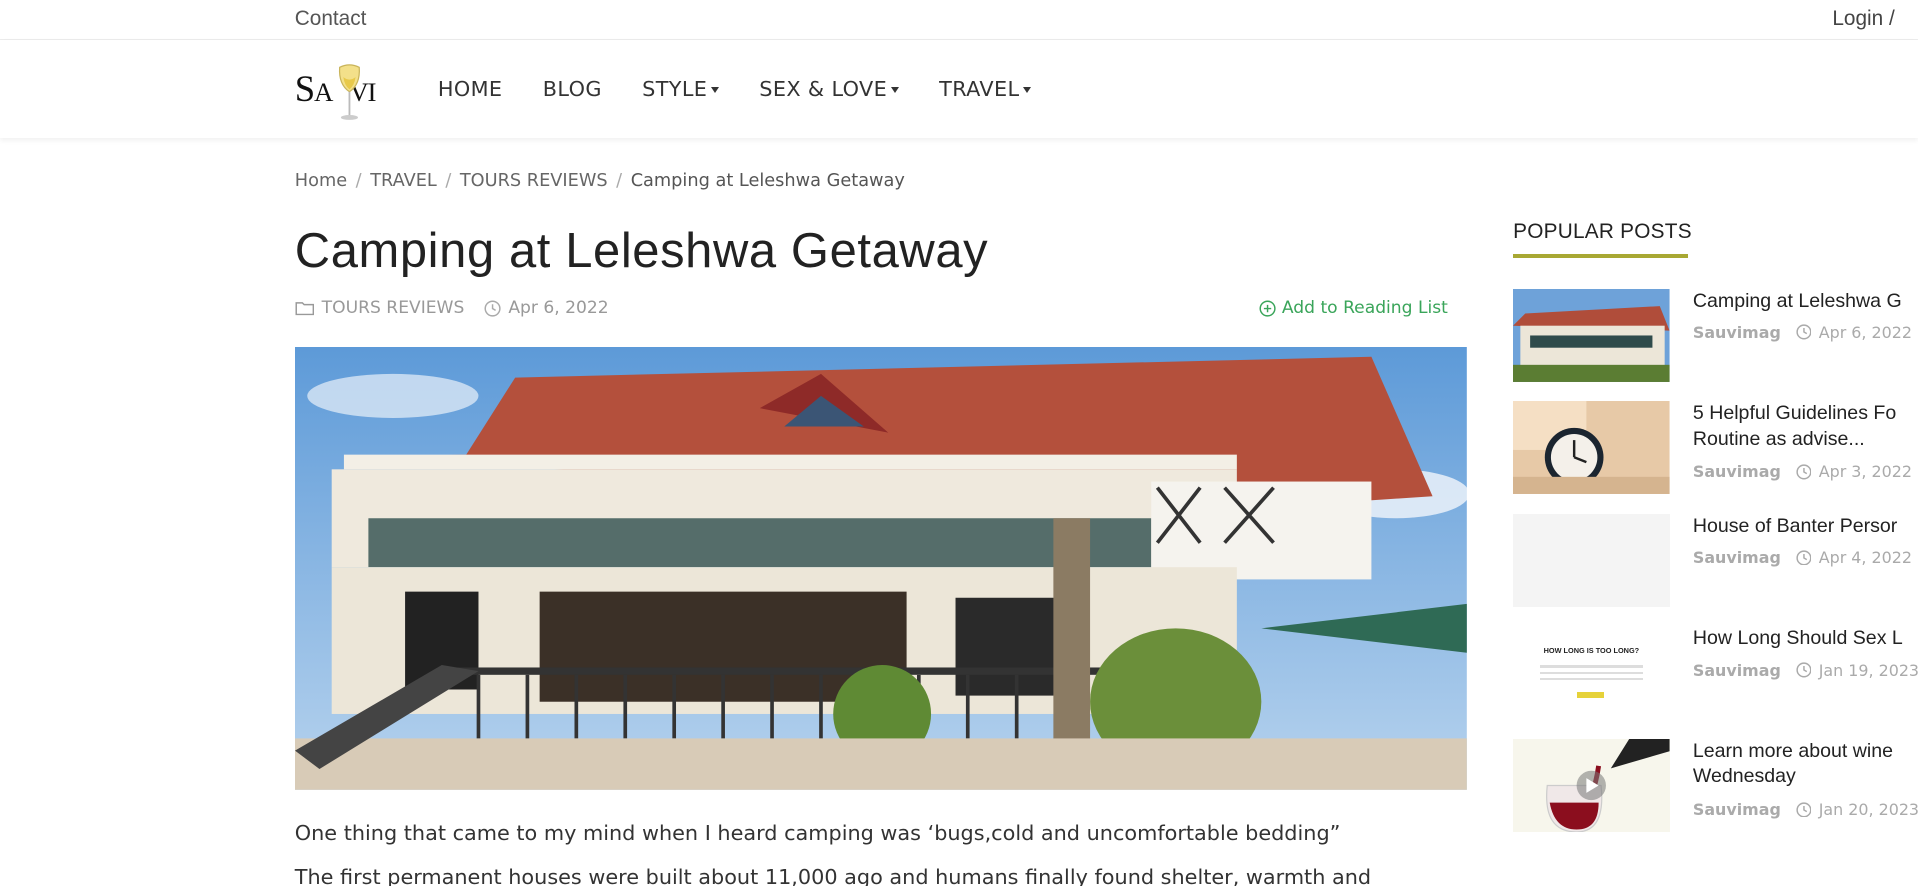 This screenshot has height=886, width=1918. I want to click on site-logo: SA VI, so click(345, 89).